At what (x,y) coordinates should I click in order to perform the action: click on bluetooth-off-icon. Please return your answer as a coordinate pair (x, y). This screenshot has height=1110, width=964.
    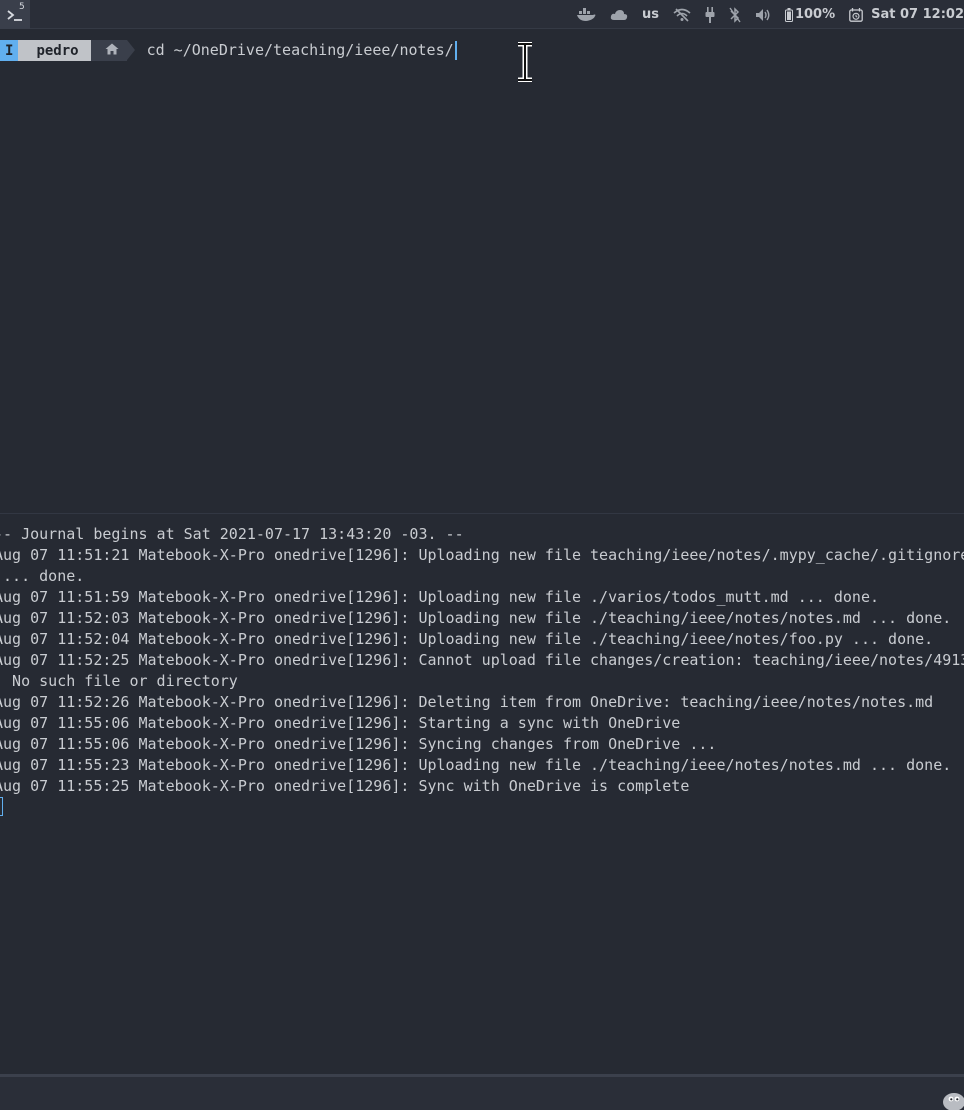
    Looking at the image, I should click on (735, 14).